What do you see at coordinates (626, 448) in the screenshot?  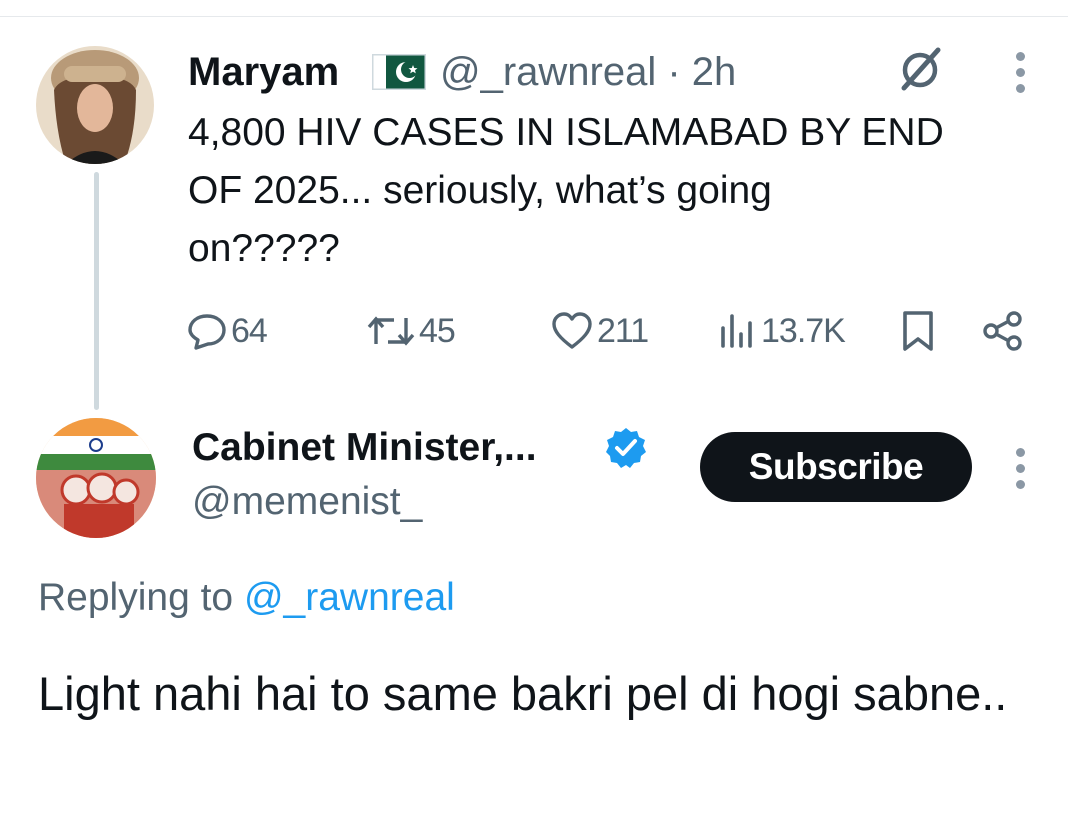 I see `verified-badge-icon` at bounding box center [626, 448].